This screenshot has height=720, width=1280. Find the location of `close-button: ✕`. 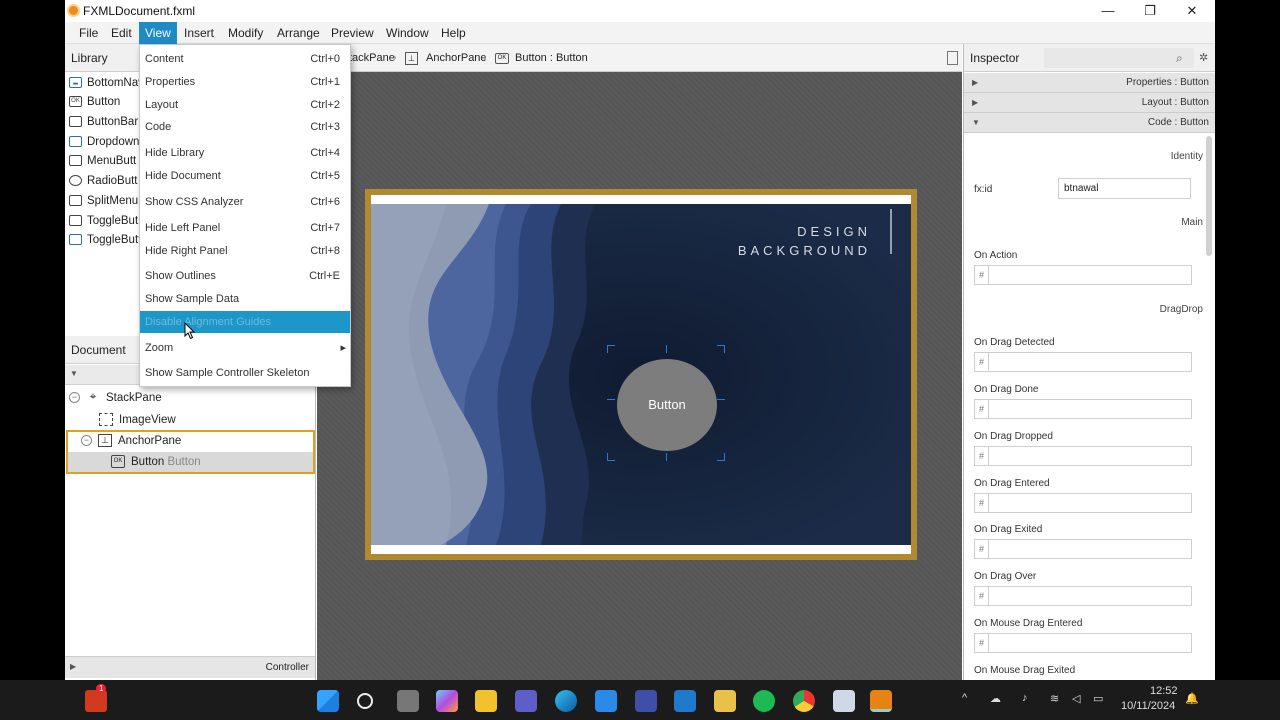

close-button: ✕ is located at coordinates (1192, 11).